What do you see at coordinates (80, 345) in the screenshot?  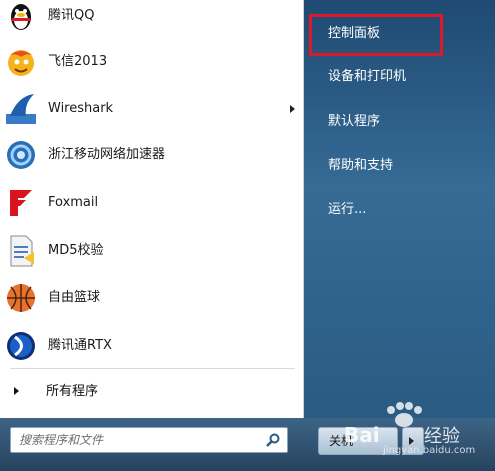 I see `program-label: 腾讯通RTX` at bounding box center [80, 345].